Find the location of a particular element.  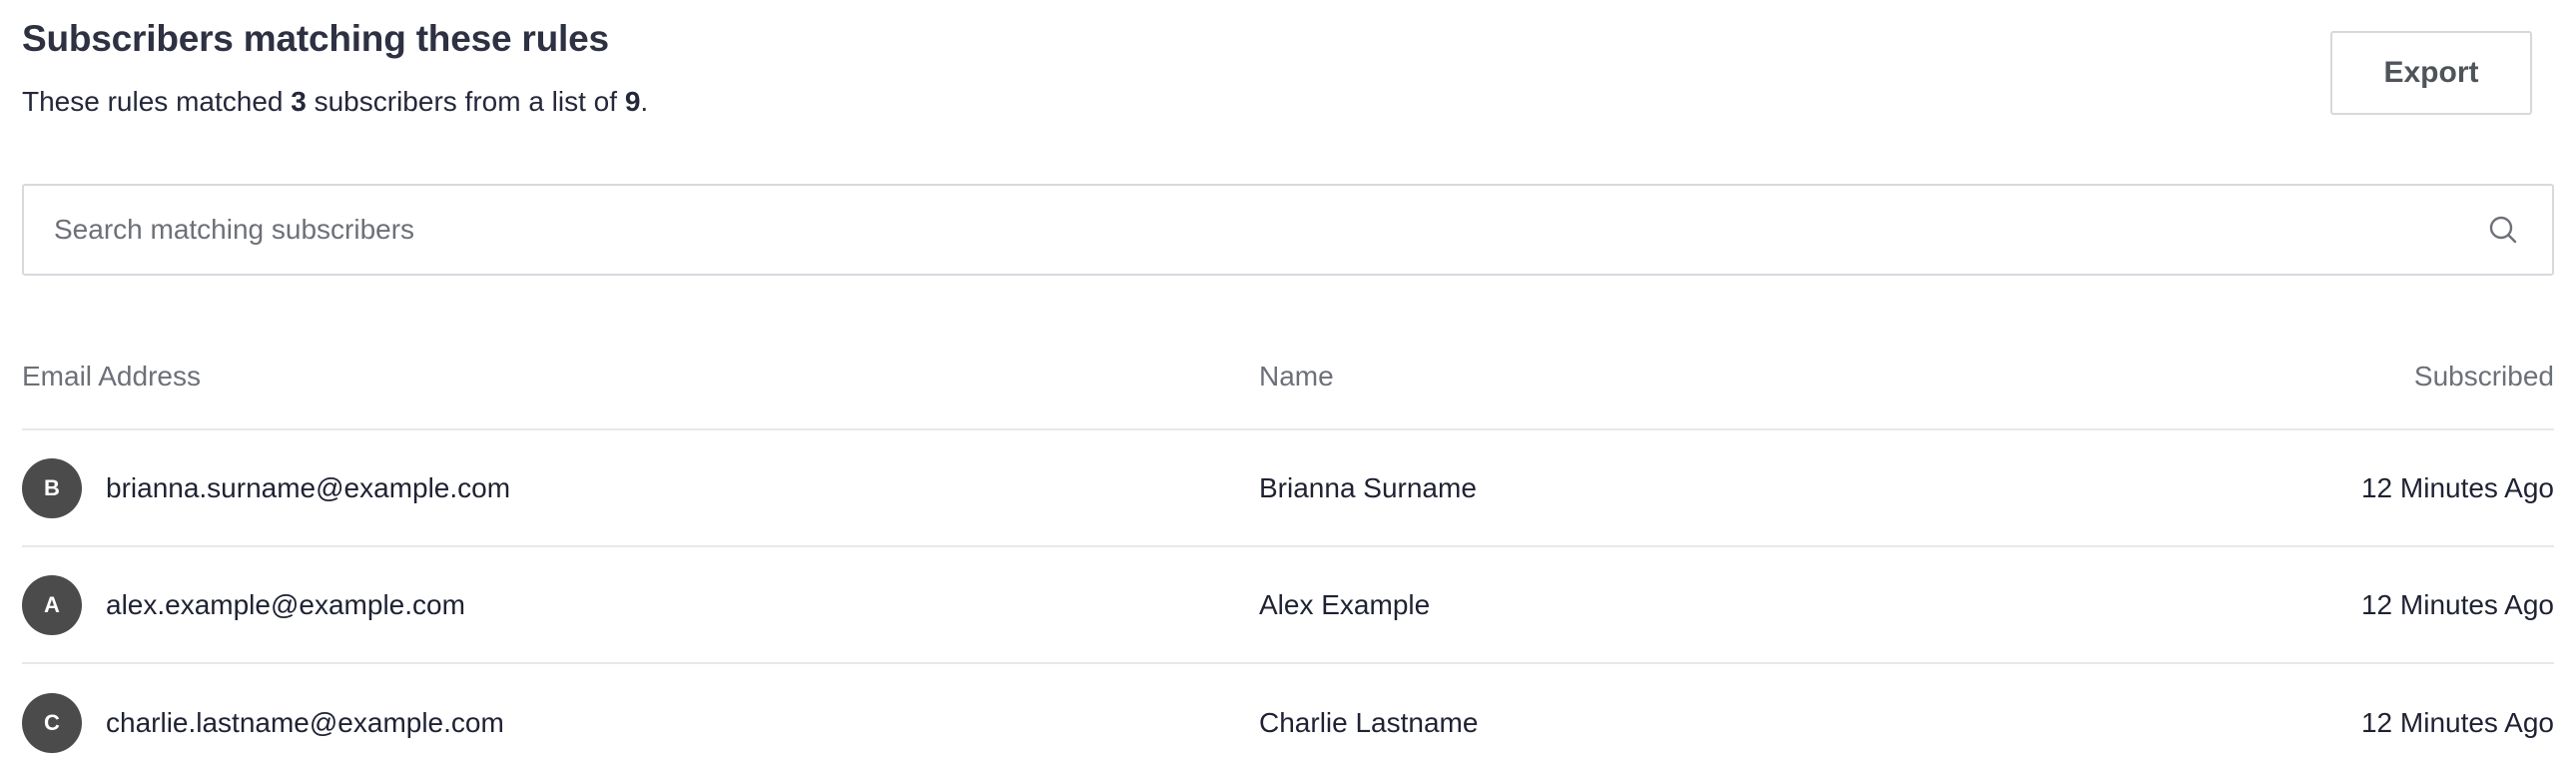

list-count: 9 is located at coordinates (633, 101).